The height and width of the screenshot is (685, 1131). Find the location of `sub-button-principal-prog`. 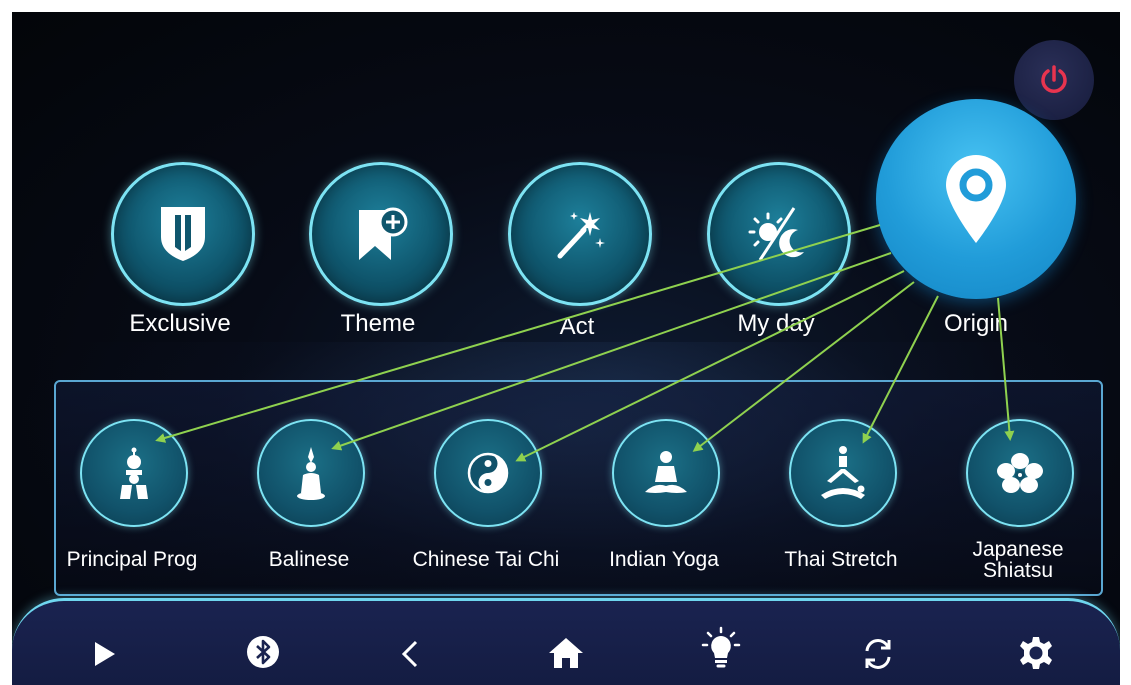

sub-button-principal-prog is located at coordinates (134, 473).